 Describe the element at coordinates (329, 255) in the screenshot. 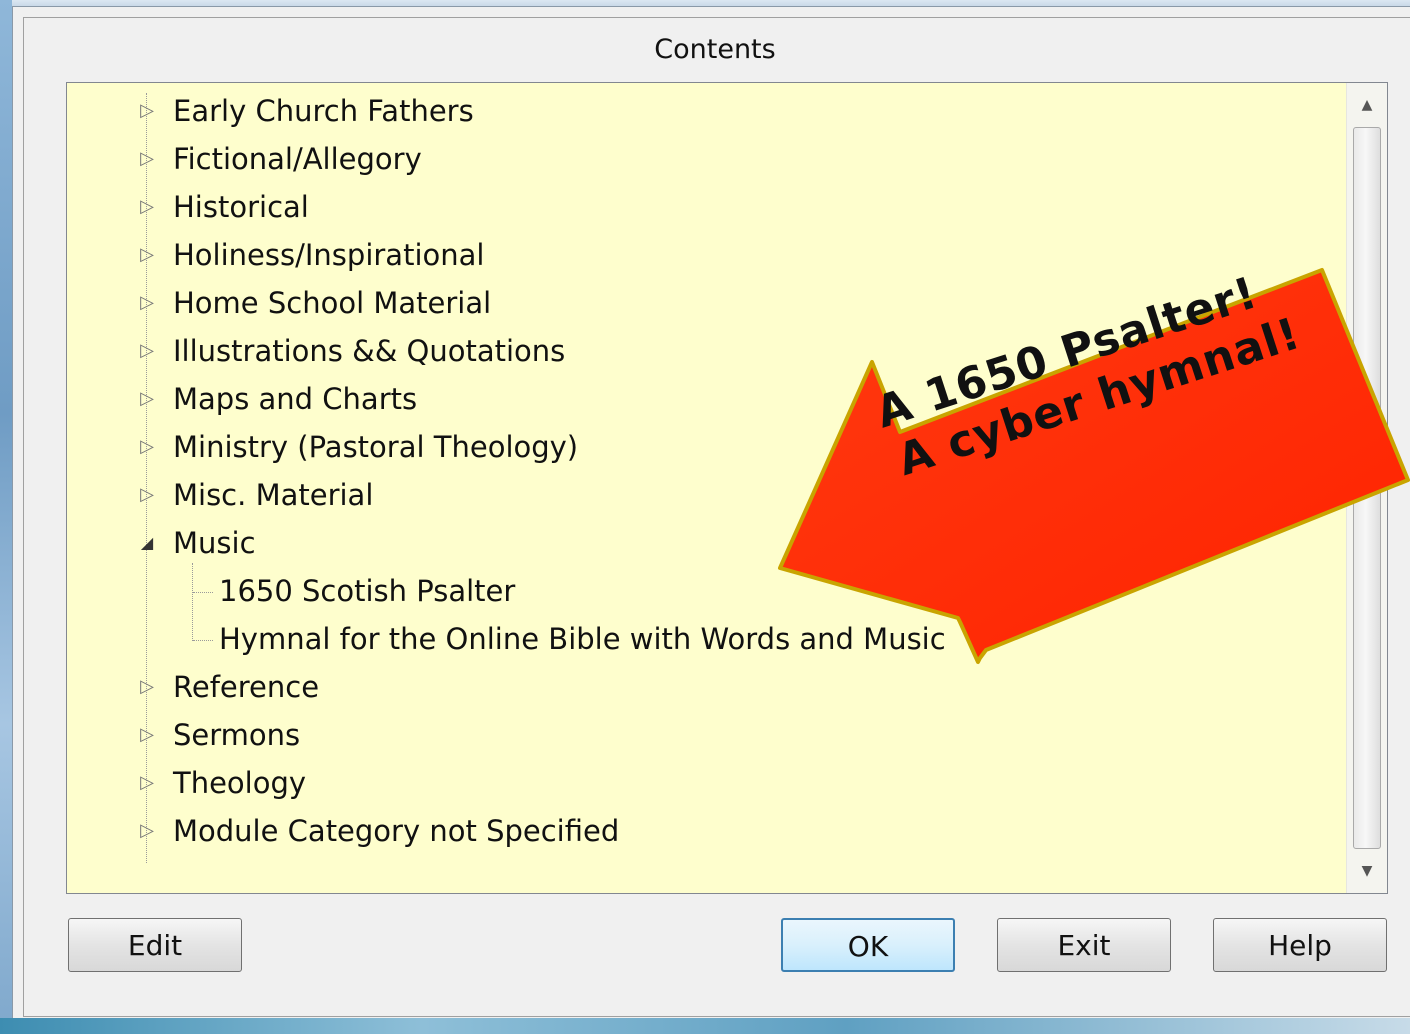

I see `tree-item-label: Holiness/Inspirational` at that location.